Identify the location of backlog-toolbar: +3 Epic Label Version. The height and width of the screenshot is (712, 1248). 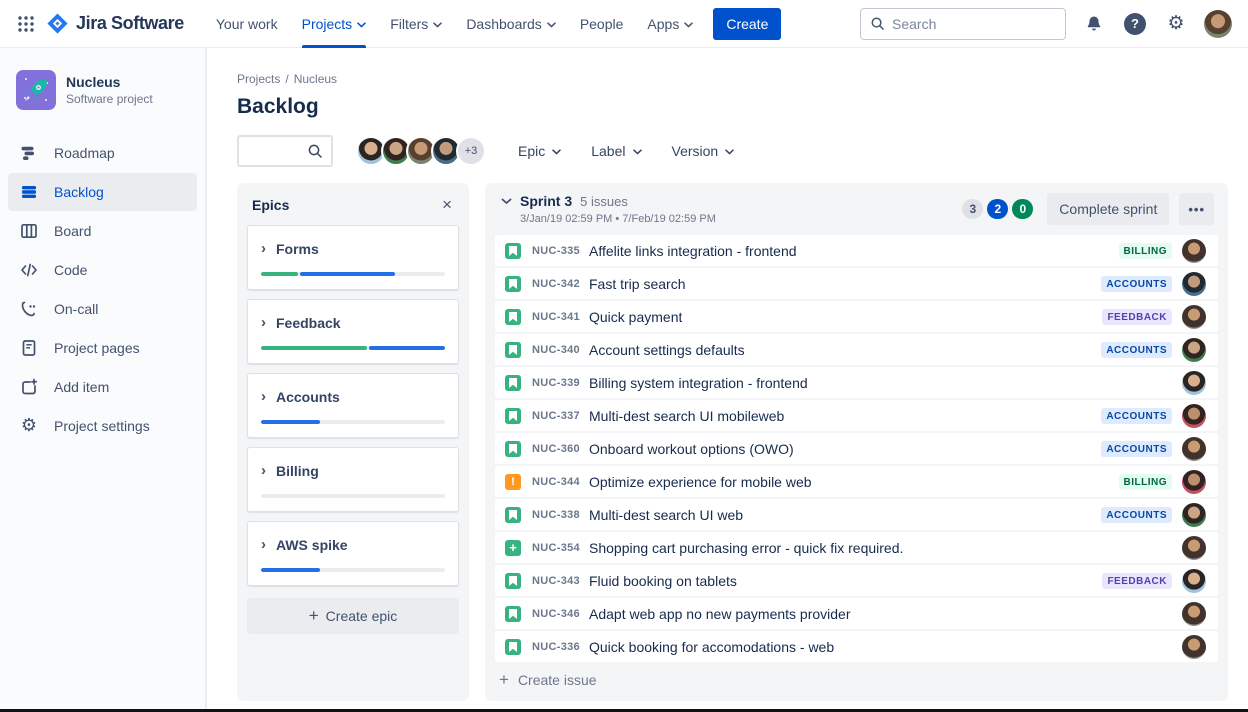
(732, 151).